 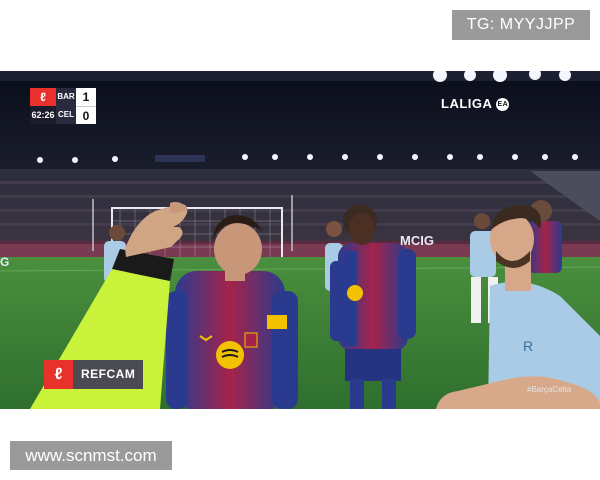 I want to click on scoreboard: ℓ 62:26 BAR CEL 1 0, so click(x=63, y=106).